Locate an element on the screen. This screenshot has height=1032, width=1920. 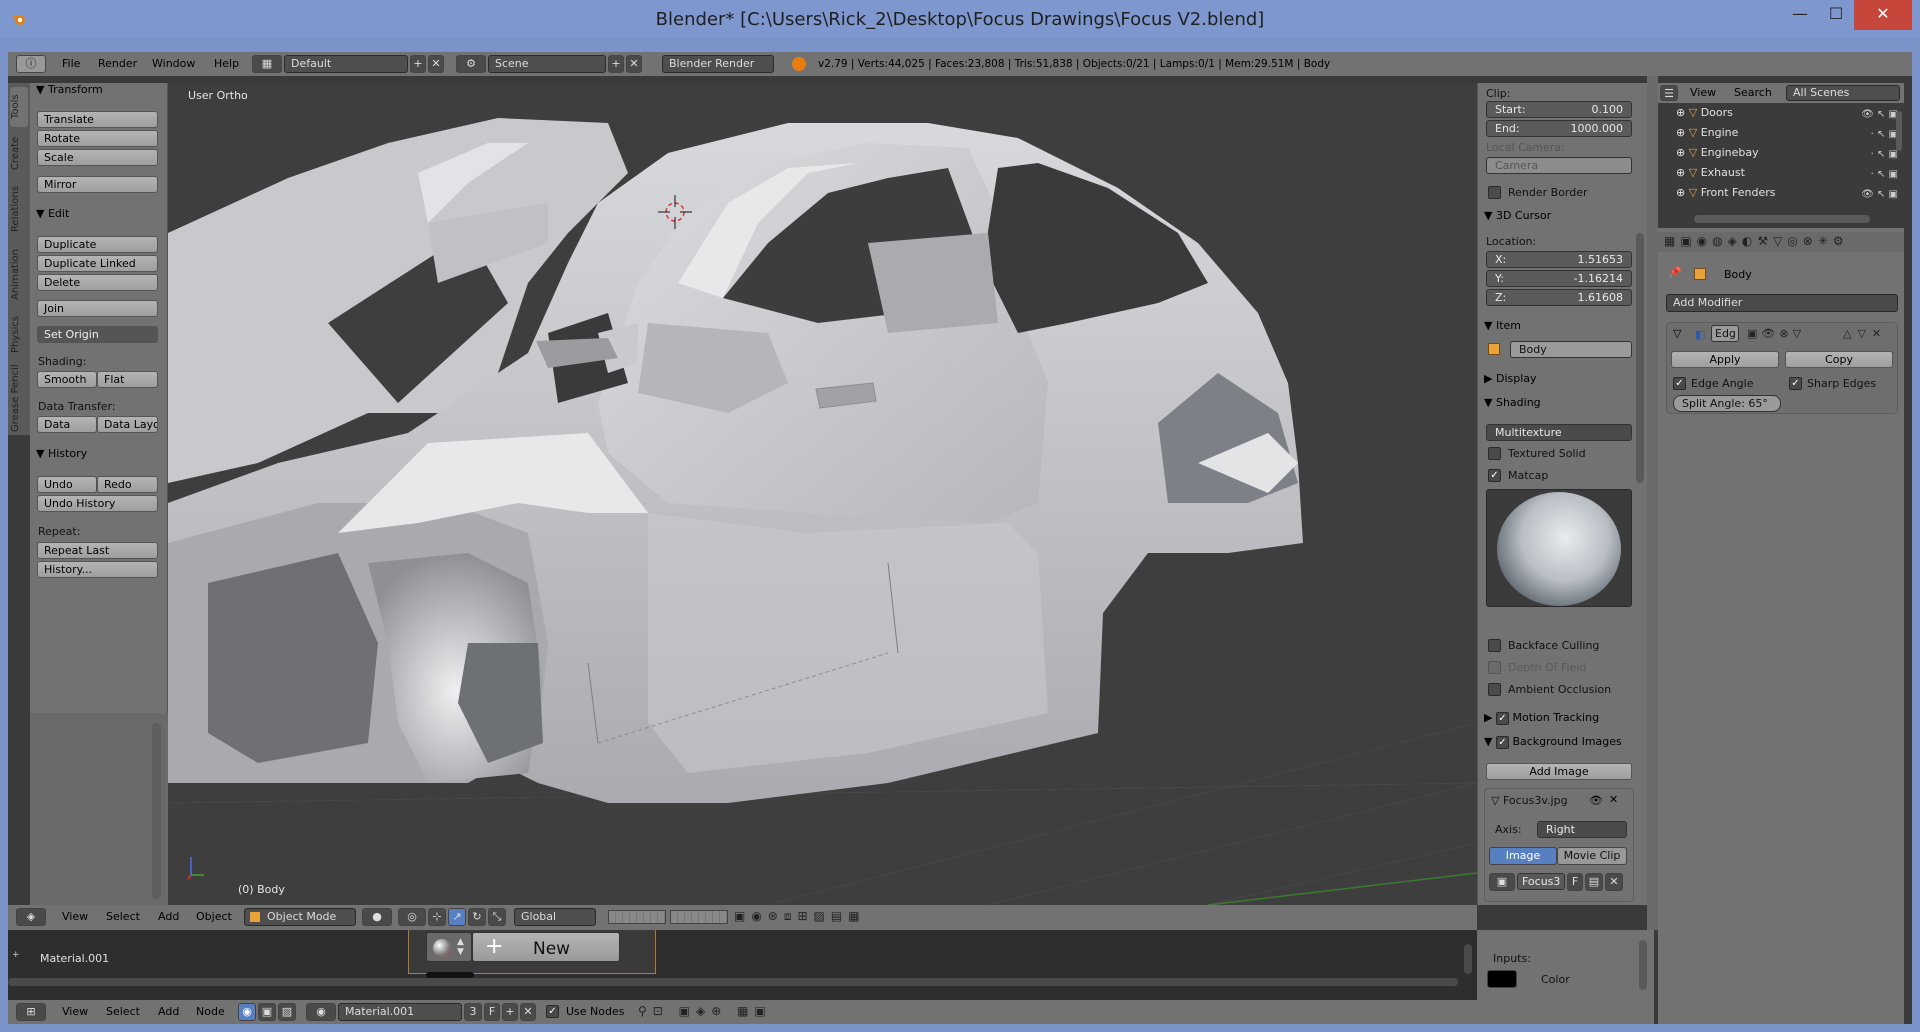
unlink-image-icon: ✕ is located at coordinates (1614, 882).